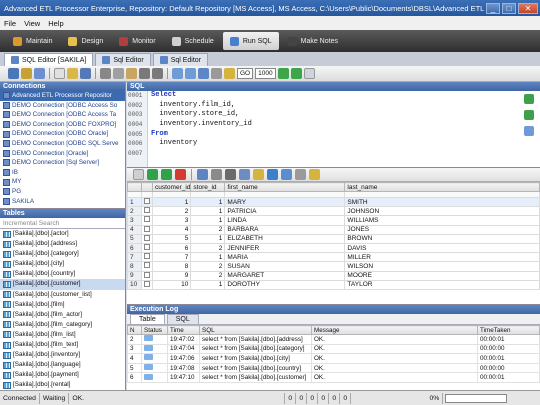  I want to click on cell-last-name: JOHNSON, so click(442, 211).